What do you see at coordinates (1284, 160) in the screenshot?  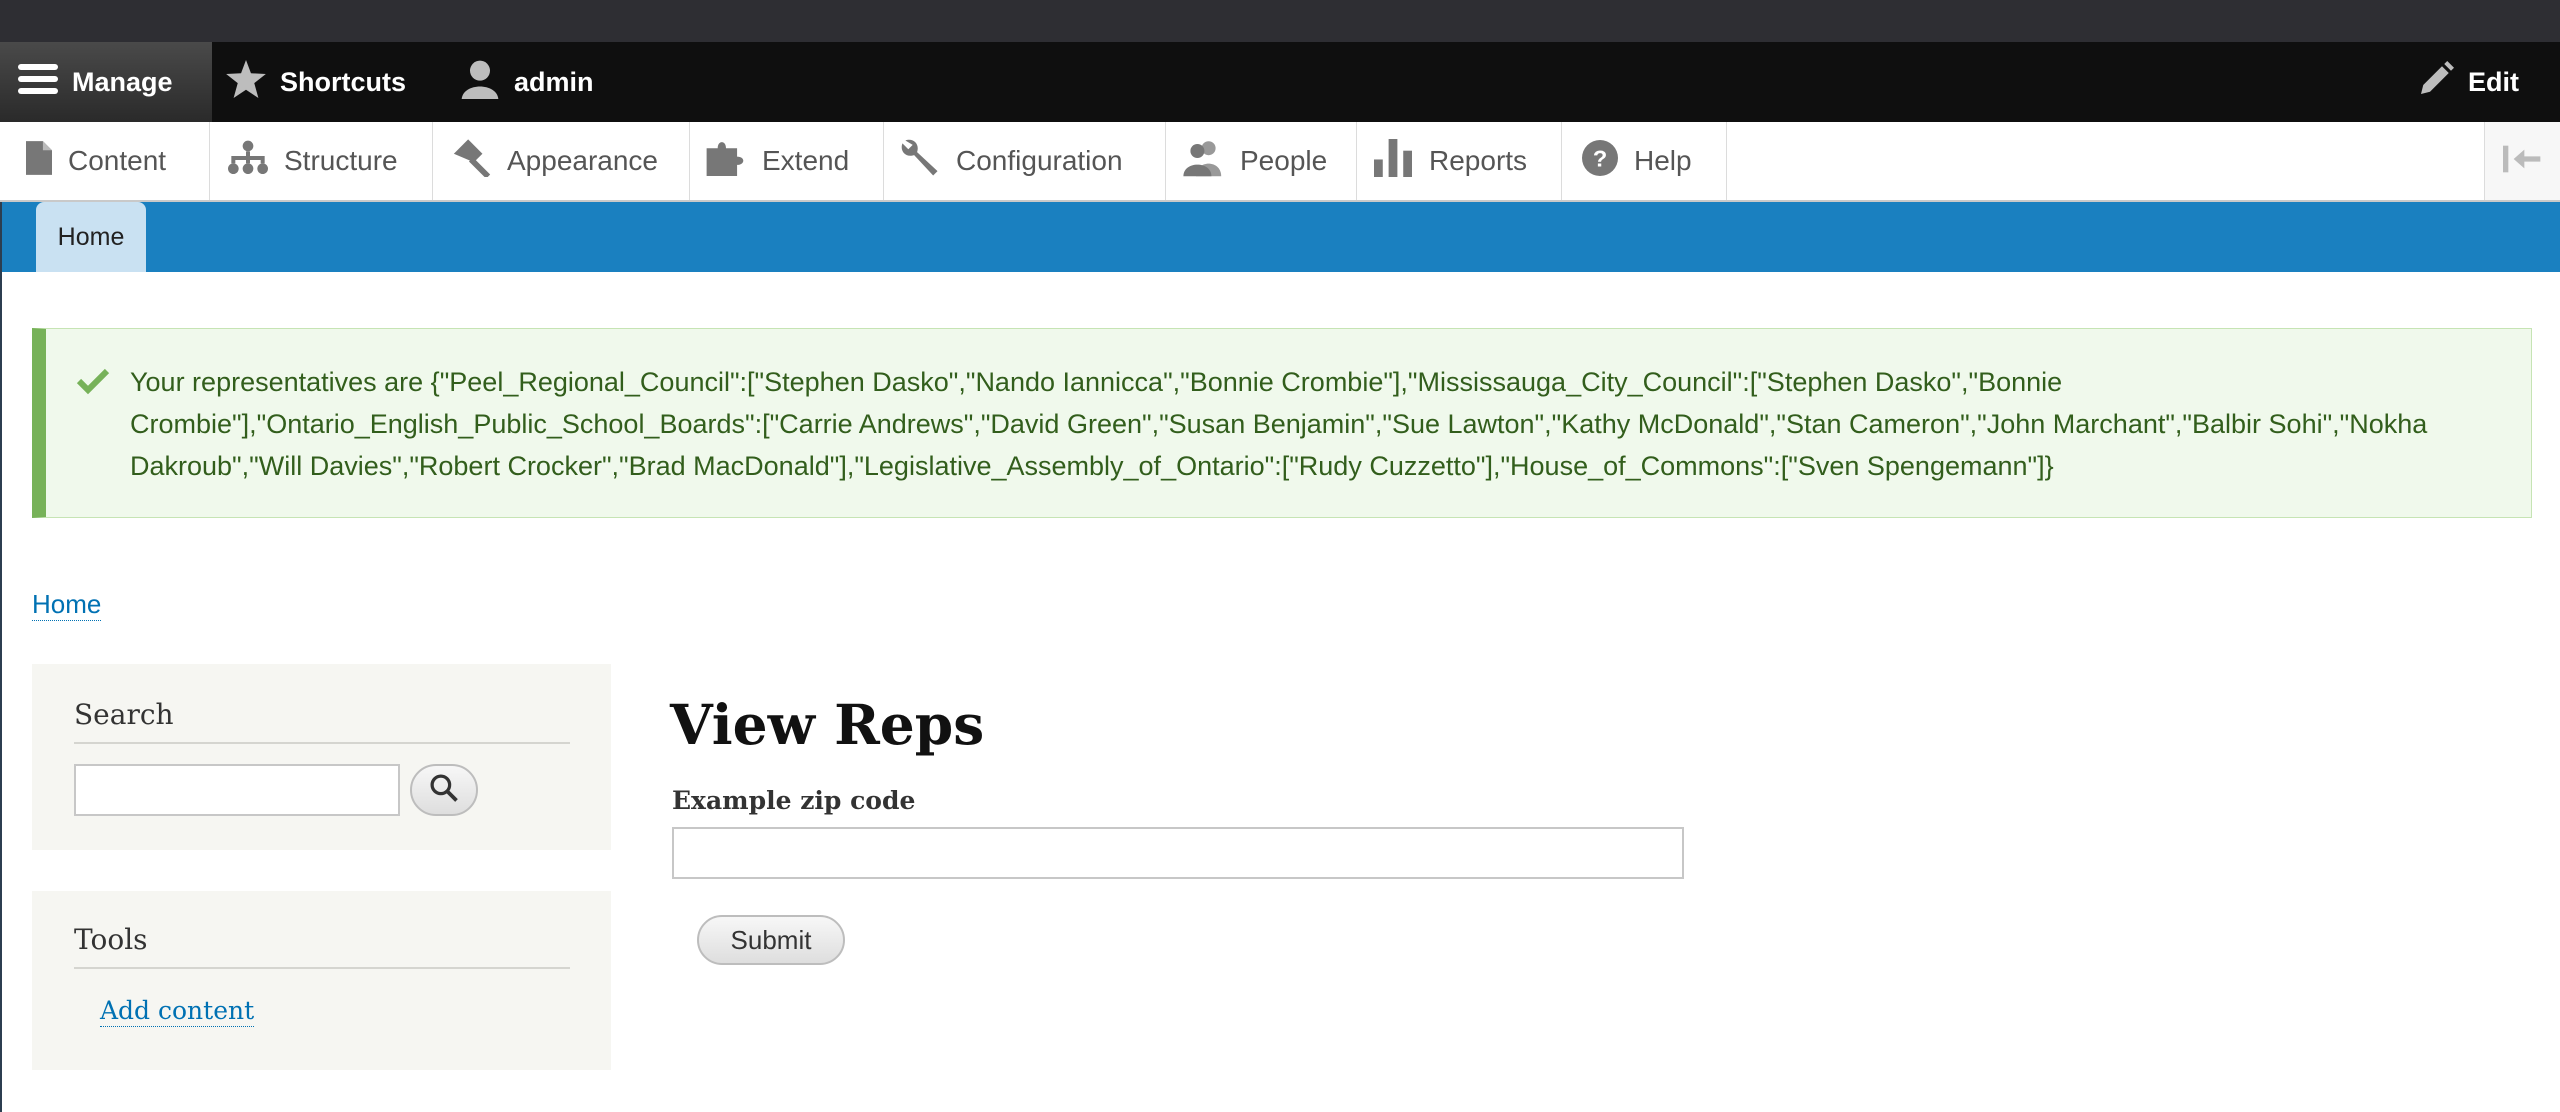 I see `tray-item-label: People` at bounding box center [1284, 160].